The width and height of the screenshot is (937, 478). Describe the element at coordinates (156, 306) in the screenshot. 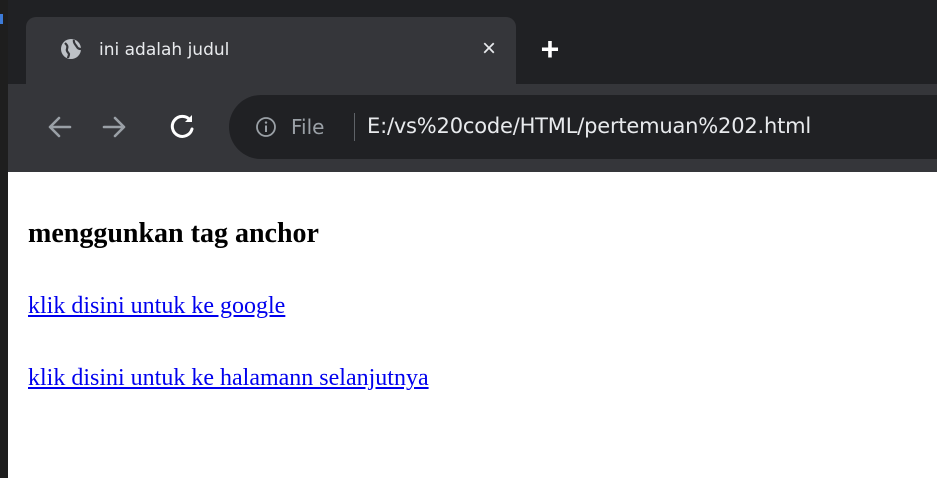

I see `google-link: klik disini untuk ke google` at that location.